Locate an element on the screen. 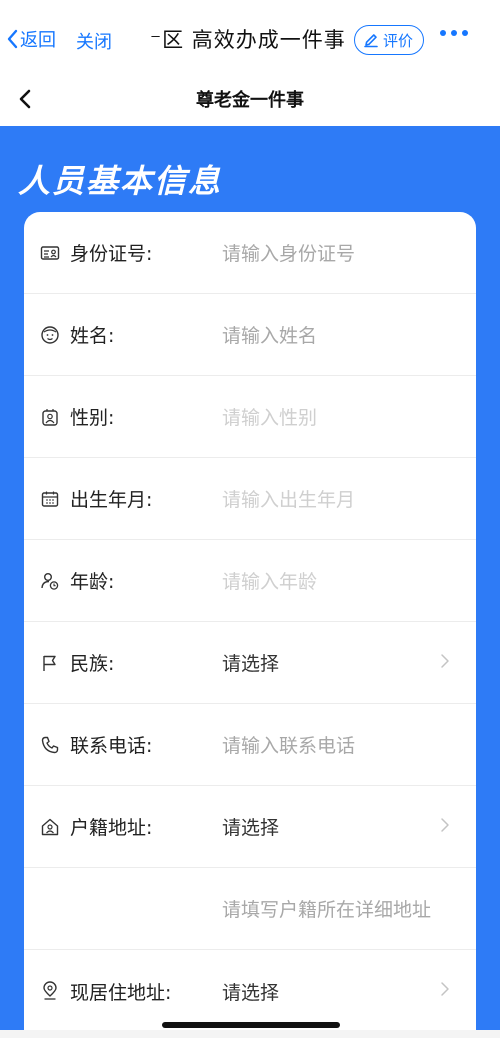  ethnicity-label: 民族: is located at coordinates (92, 664).